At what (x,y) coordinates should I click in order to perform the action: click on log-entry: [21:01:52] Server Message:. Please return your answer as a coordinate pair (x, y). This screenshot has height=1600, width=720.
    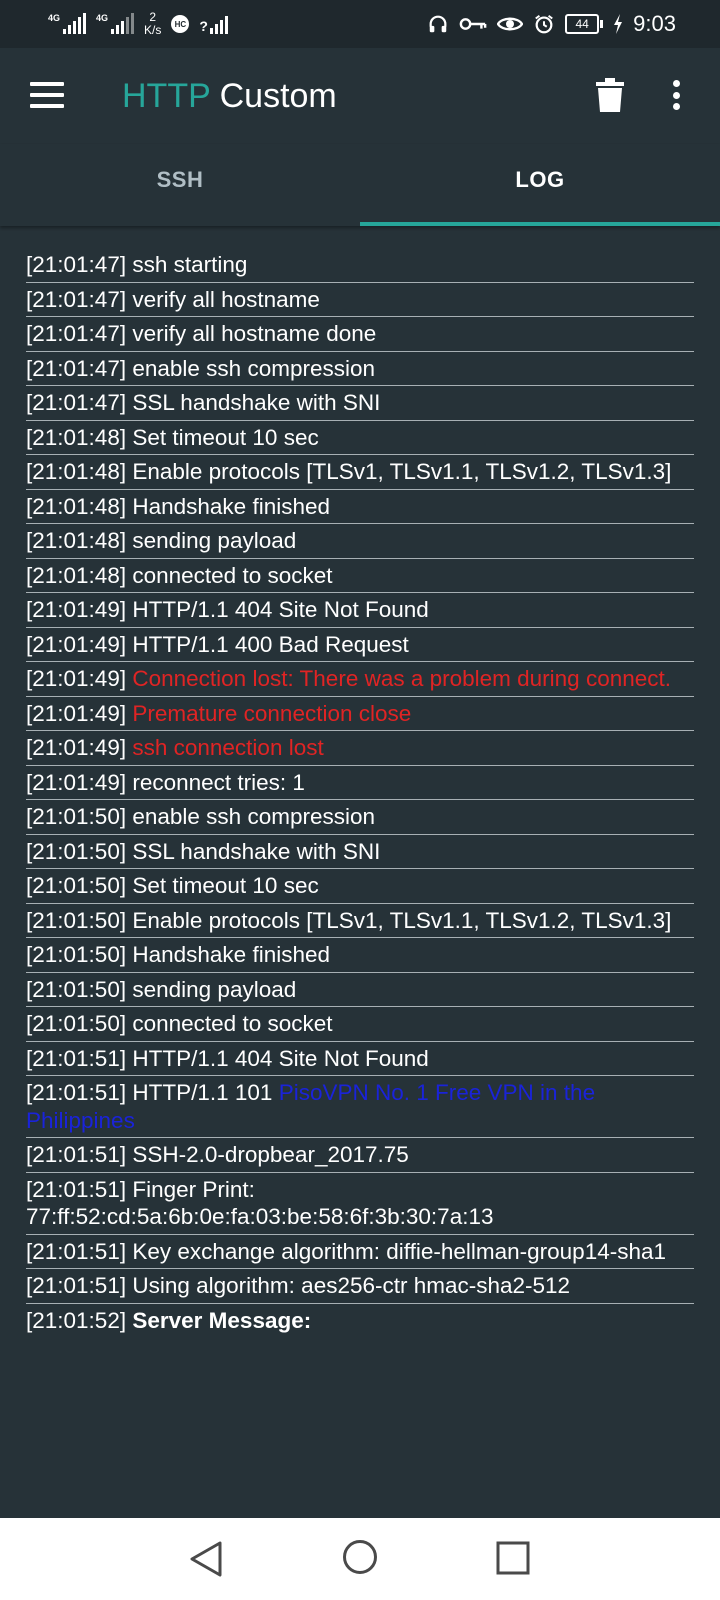
    Looking at the image, I should click on (360, 1321).